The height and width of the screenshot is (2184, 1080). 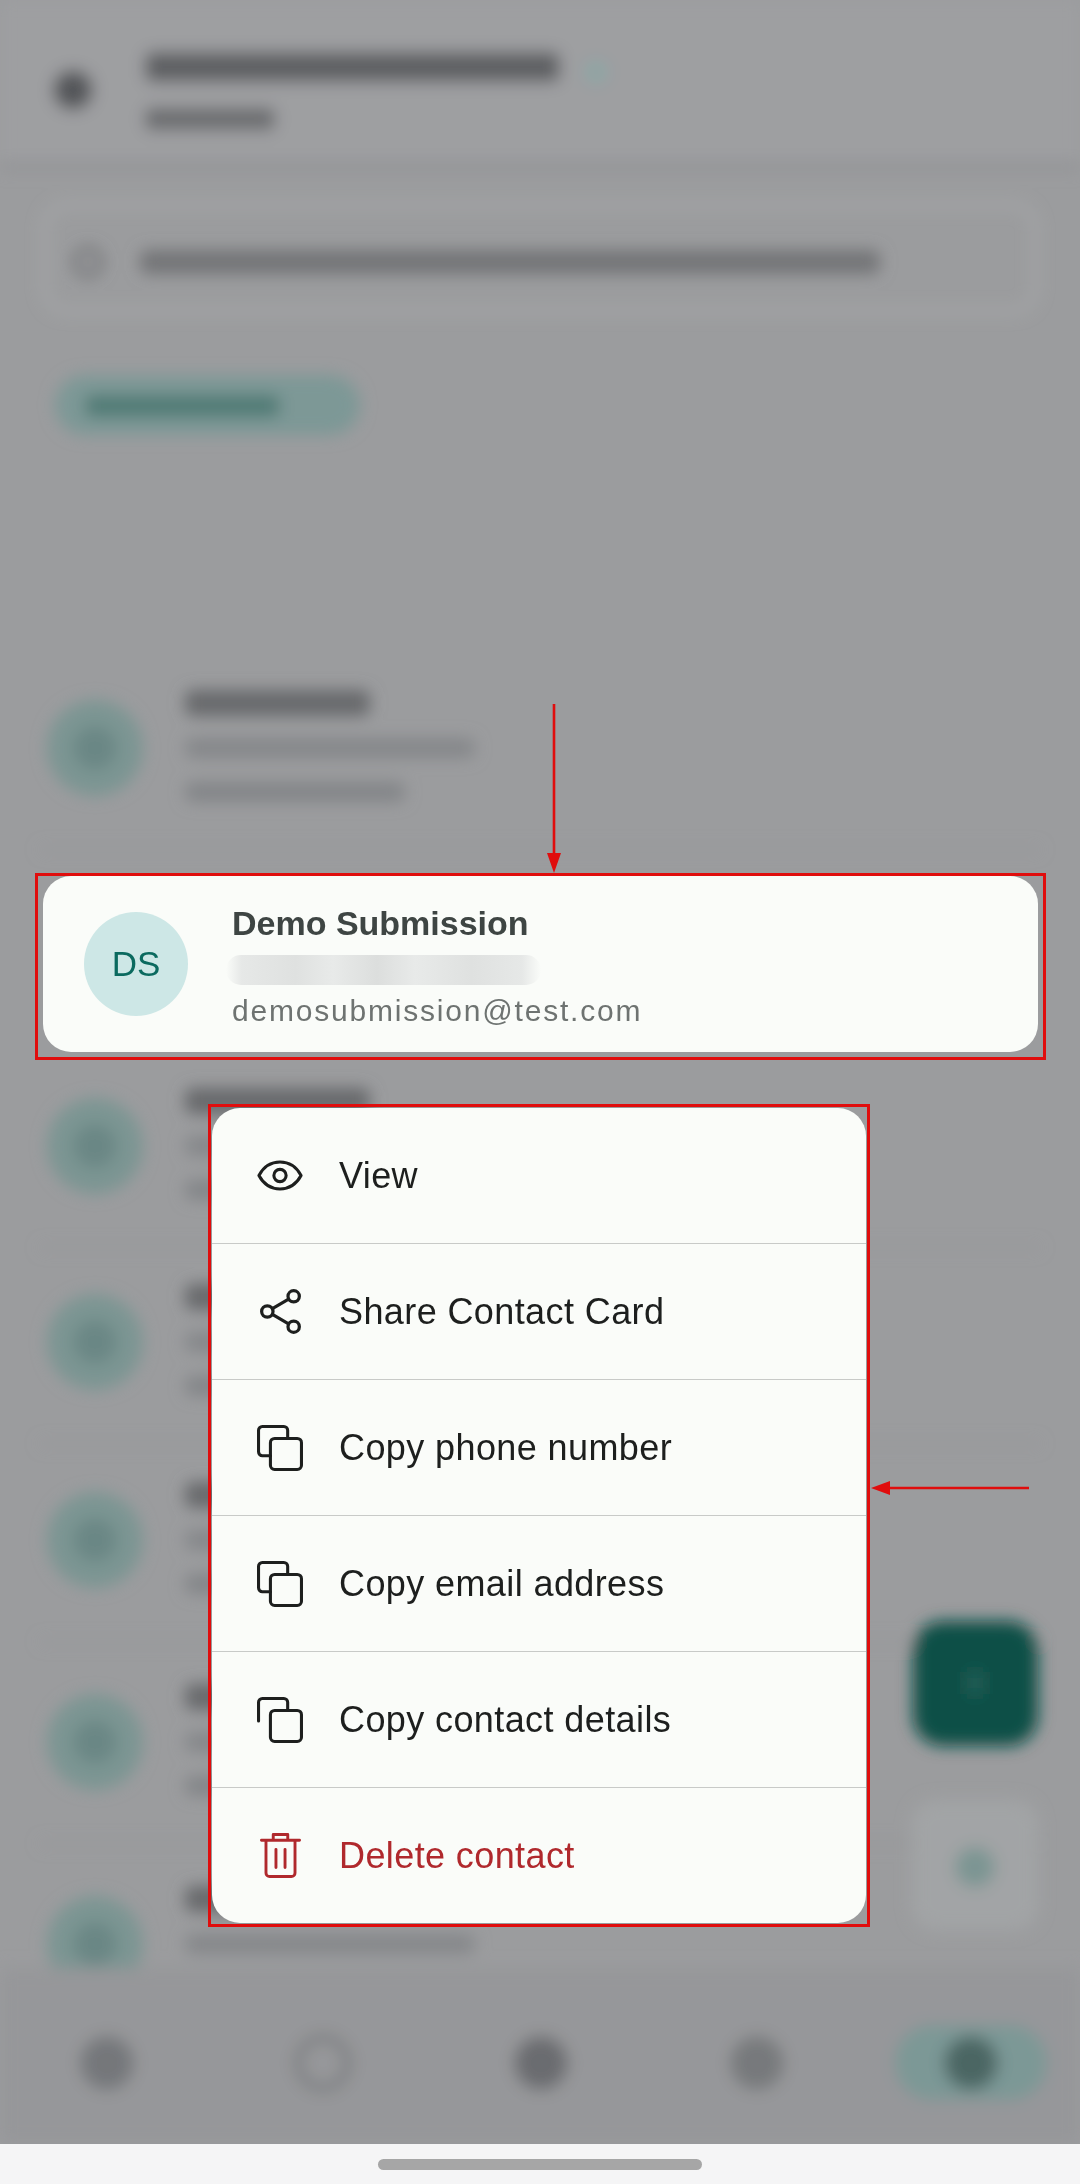 What do you see at coordinates (540, 964) in the screenshot?
I see `contact-card: DS Demo Submission demosubmission@test.com` at bounding box center [540, 964].